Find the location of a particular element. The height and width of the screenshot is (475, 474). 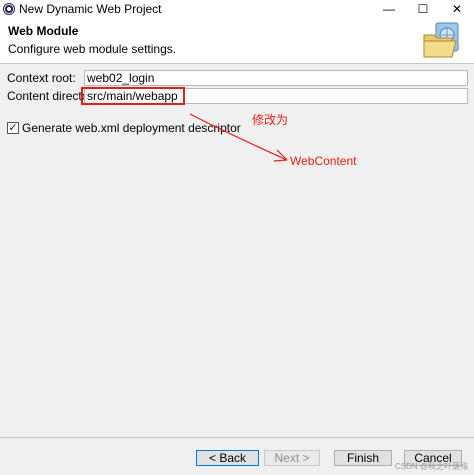

footer-separator is located at coordinates (237, 437).